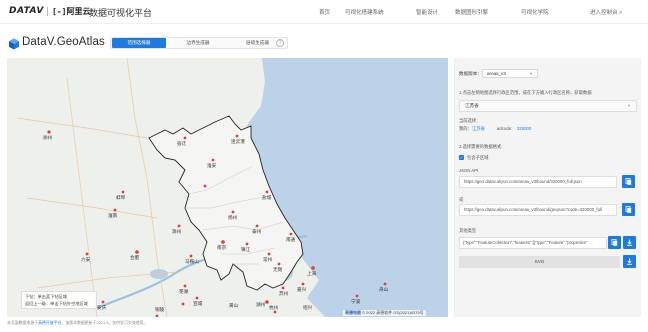 The image size is (648, 332). I want to click on map-label-huzhou: 湖州, so click(261, 304).